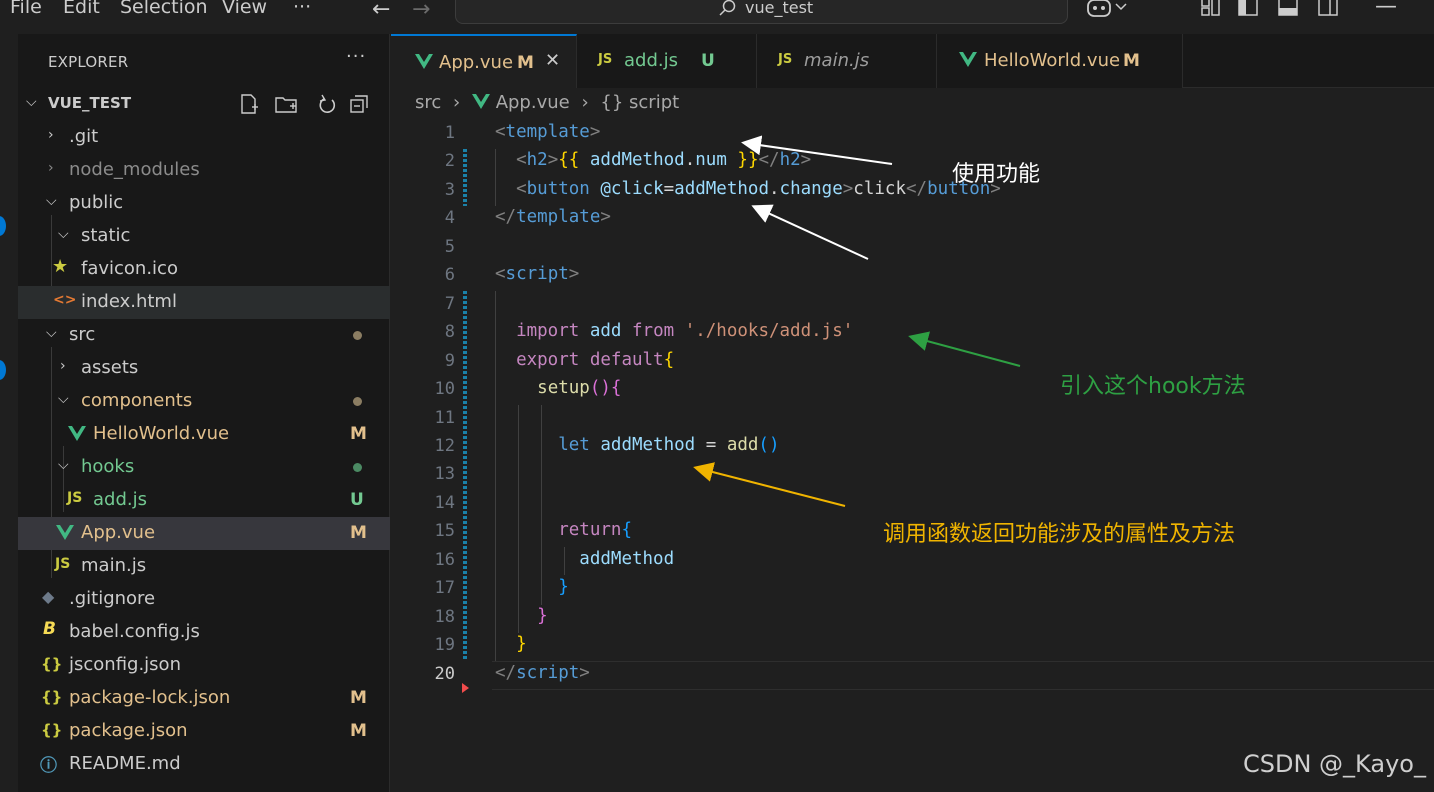  What do you see at coordinates (1153, 386) in the screenshot?
I see `annotation-import: 引入这个hook方法` at bounding box center [1153, 386].